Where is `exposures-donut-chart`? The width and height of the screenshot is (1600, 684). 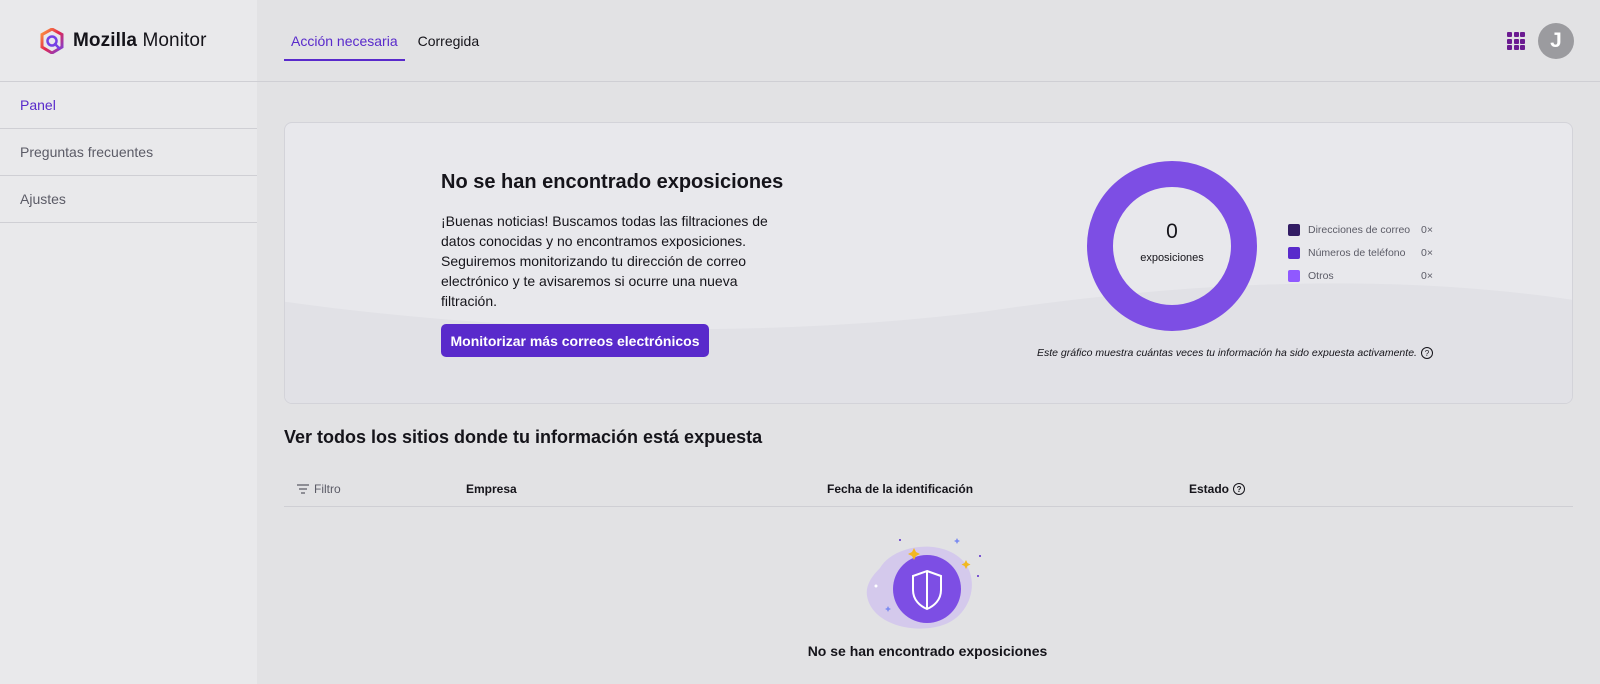 exposures-donut-chart is located at coordinates (1172, 246).